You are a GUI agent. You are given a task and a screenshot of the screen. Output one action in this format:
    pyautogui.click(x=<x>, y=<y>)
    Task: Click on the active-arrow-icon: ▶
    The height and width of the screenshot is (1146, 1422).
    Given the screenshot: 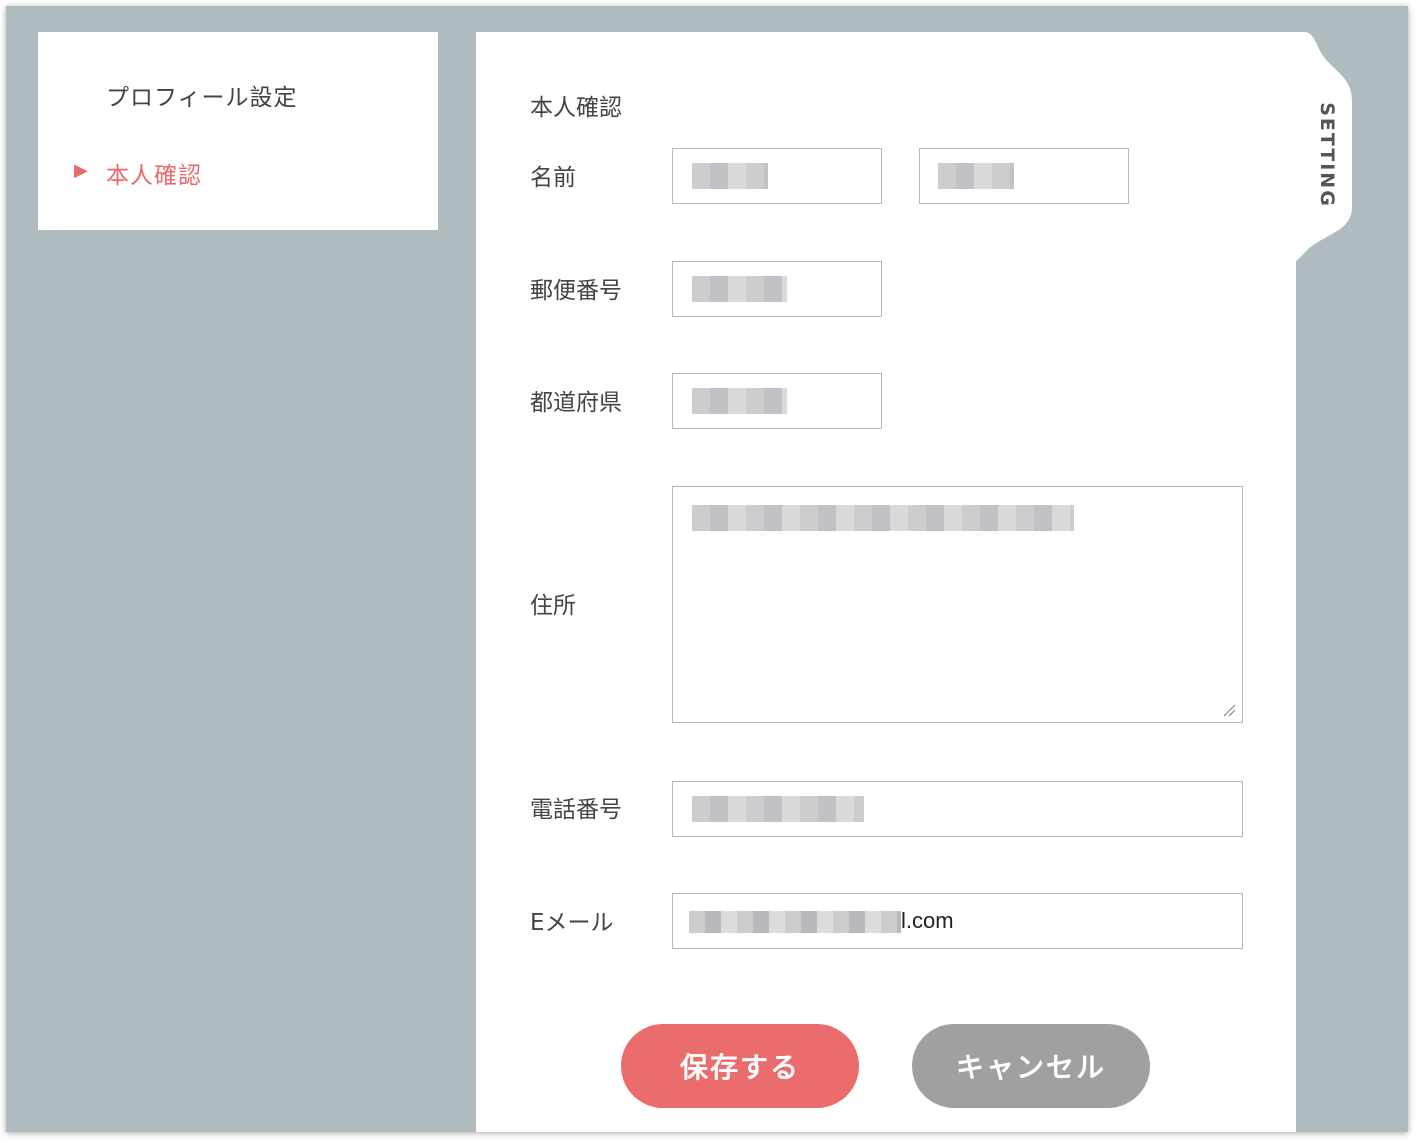 What is the action you would take?
    pyautogui.click(x=81, y=170)
    